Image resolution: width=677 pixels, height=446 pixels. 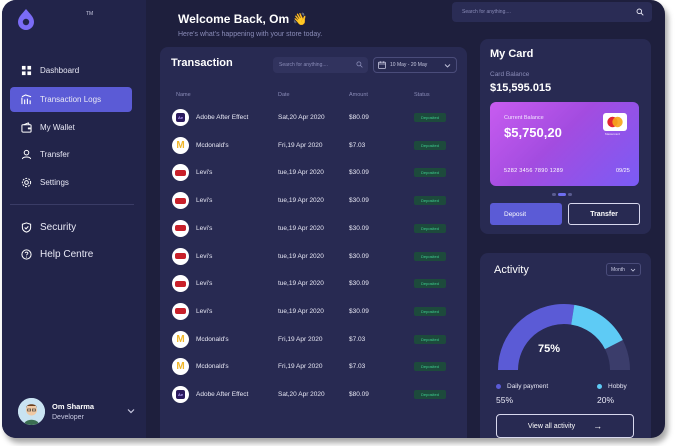 I want to click on card-brand-text: Mastercard, so click(x=613, y=134).